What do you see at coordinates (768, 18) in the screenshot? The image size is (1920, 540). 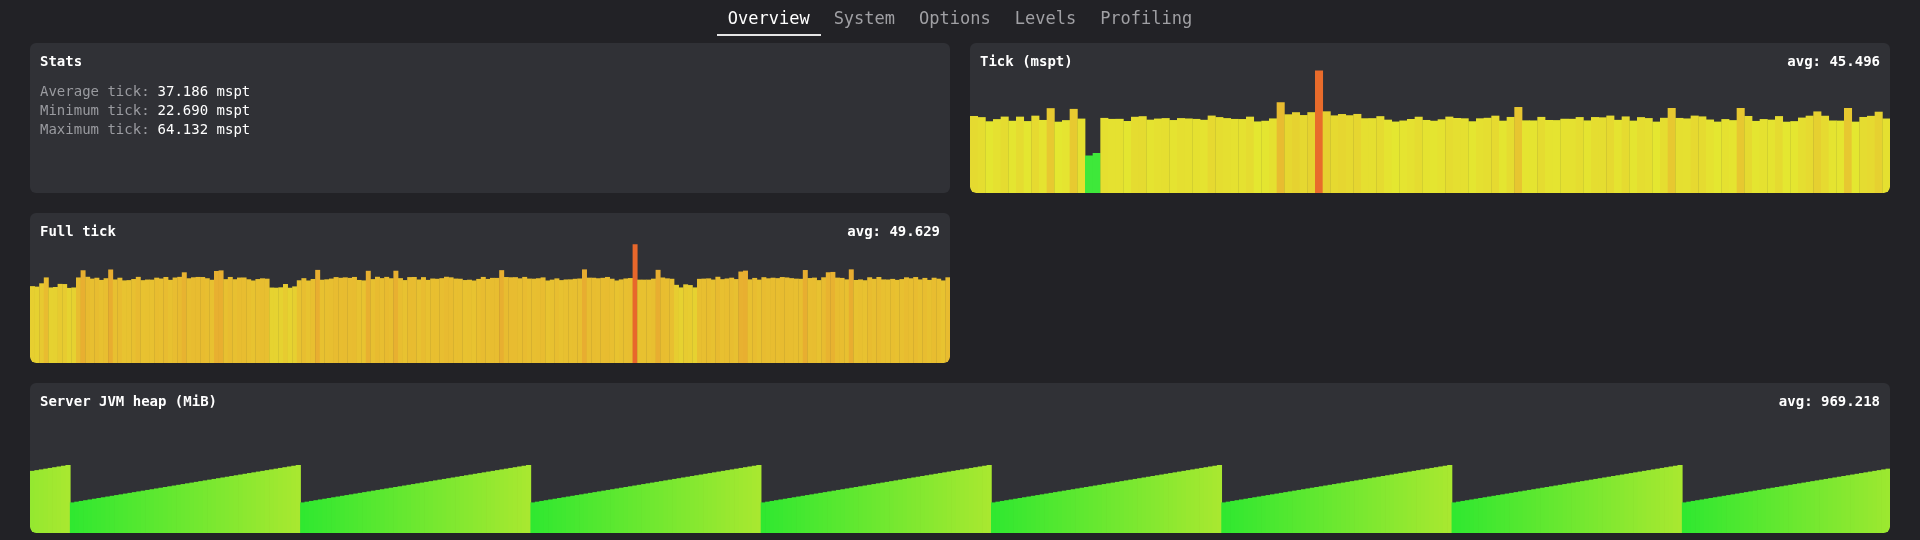 I see `tab: Overview` at bounding box center [768, 18].